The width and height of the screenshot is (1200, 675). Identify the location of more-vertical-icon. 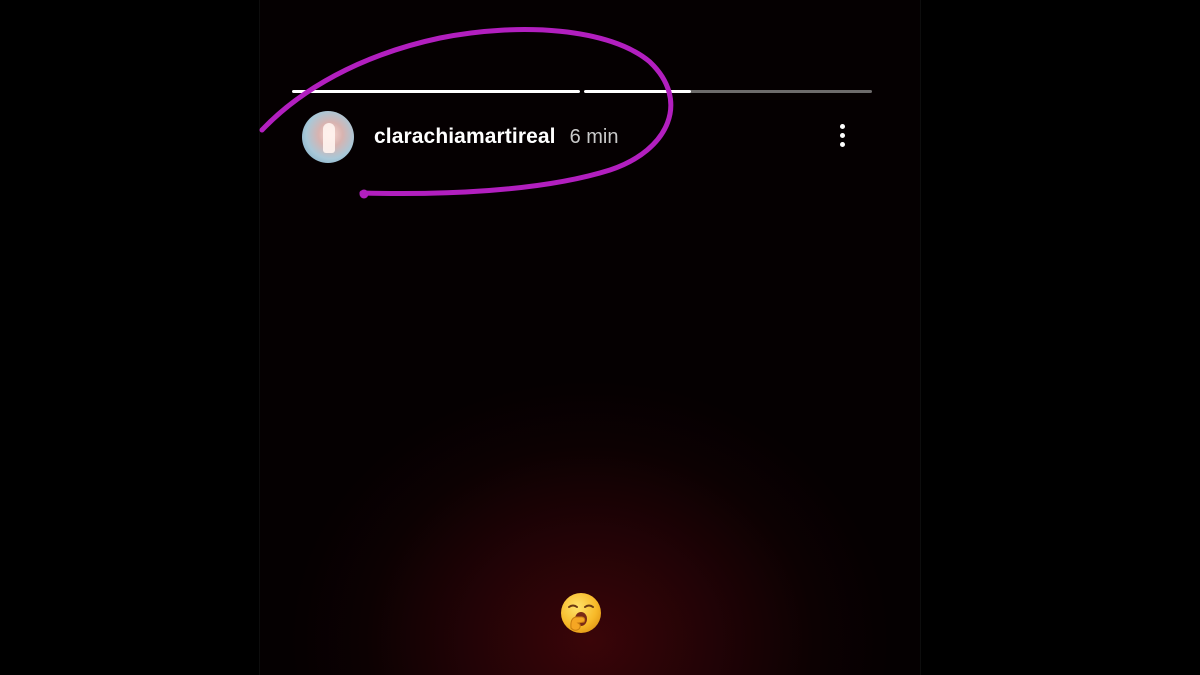
(842, 126).